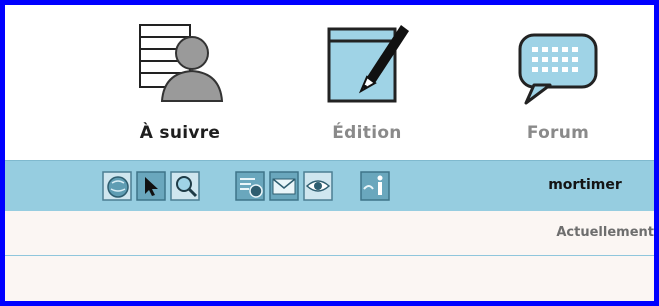 The width and height of the screenshot is (659, 306). I want to click on magnifier-icon, so click(185, 186).